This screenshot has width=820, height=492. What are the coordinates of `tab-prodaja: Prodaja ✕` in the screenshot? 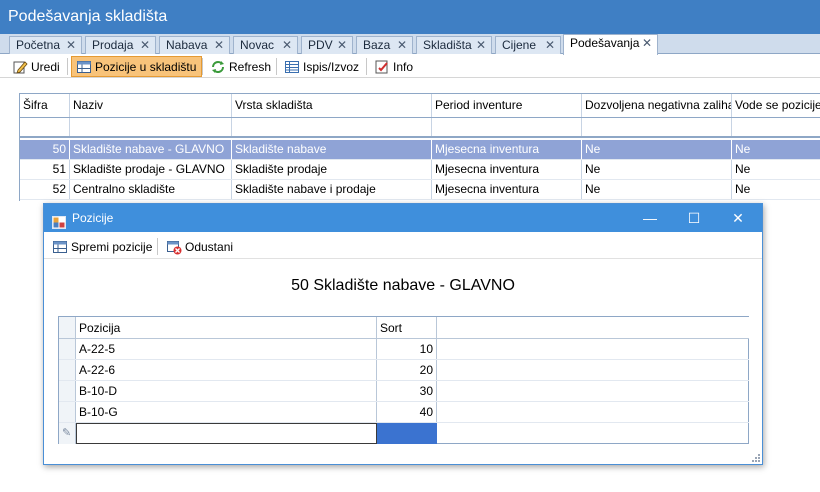 It's located at (120, 45).